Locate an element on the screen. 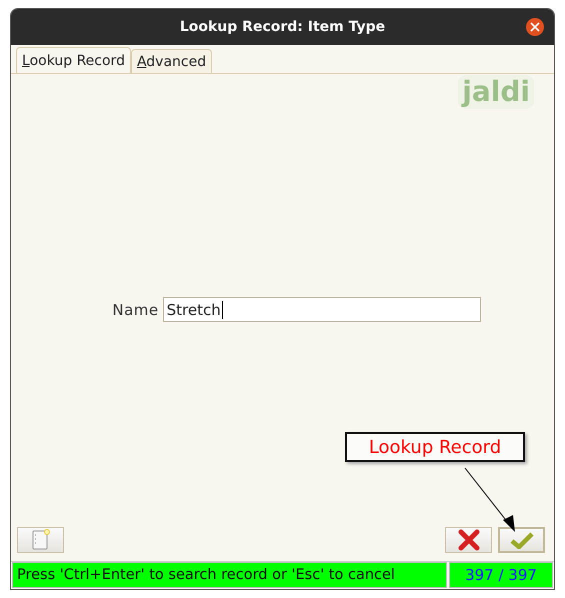 This screenshot has width=565, height=598. field-label: Name is located at coordinates (135, 309).